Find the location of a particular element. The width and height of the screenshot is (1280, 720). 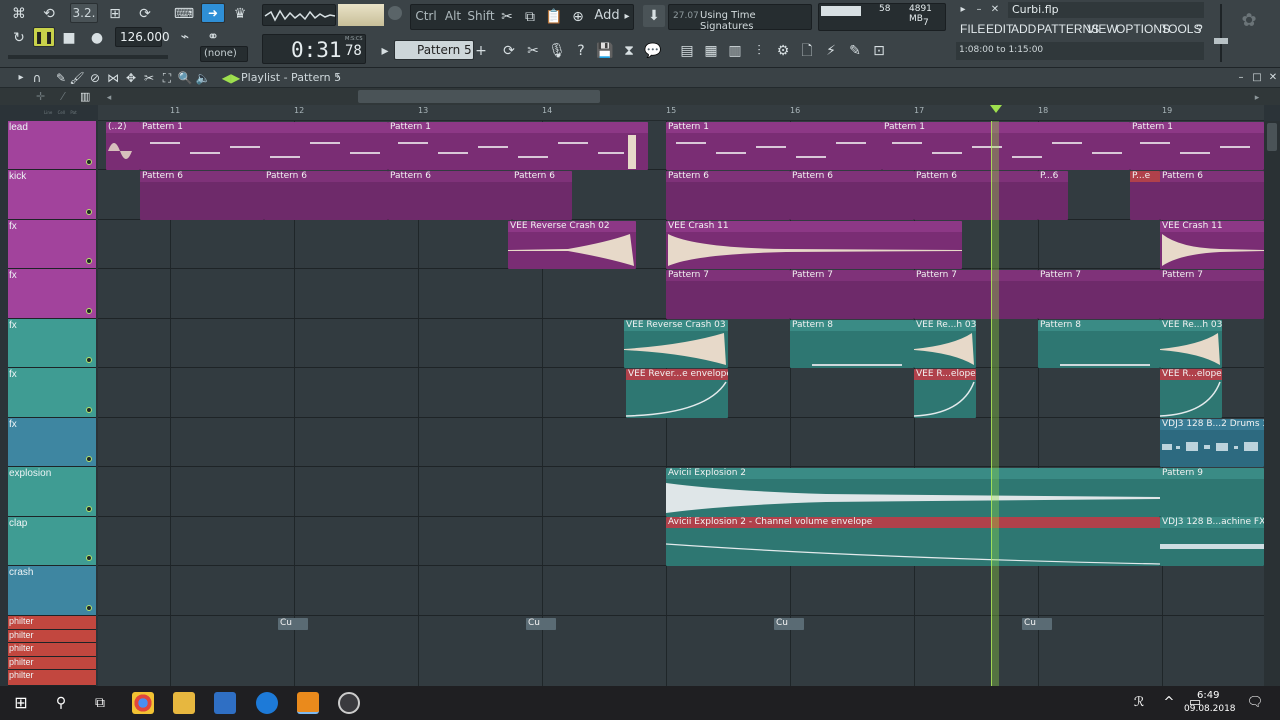

paste-icon: 📋 is located at coordinates (554, 17).